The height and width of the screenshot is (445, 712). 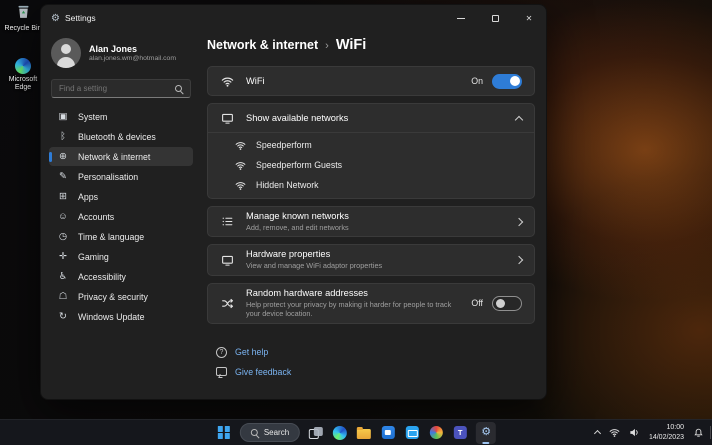 What do you see at coordinates (255, 81) in the screenshot?
I see `wifi-label: WiFi` at bounding box center [255, 81].